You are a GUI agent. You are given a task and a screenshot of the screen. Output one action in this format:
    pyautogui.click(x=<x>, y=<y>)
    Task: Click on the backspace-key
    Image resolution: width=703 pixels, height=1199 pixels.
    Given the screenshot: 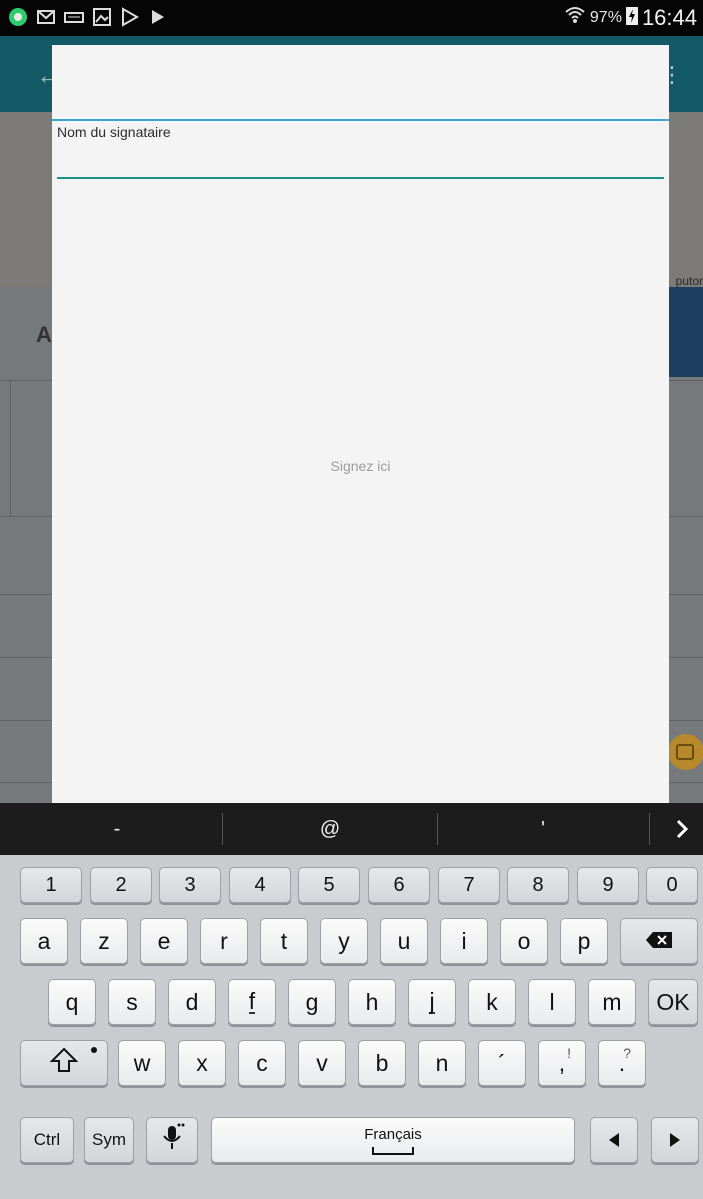 What is the action you would take?
    pyautogui.click(x=659, y=941)
    